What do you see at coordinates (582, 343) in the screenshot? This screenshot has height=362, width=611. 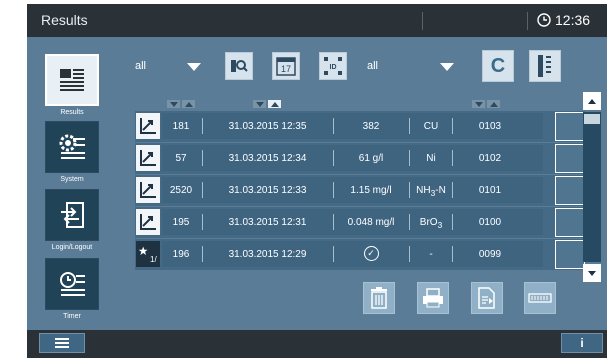 I see `info-button: i` at bounding box center [582, 343].